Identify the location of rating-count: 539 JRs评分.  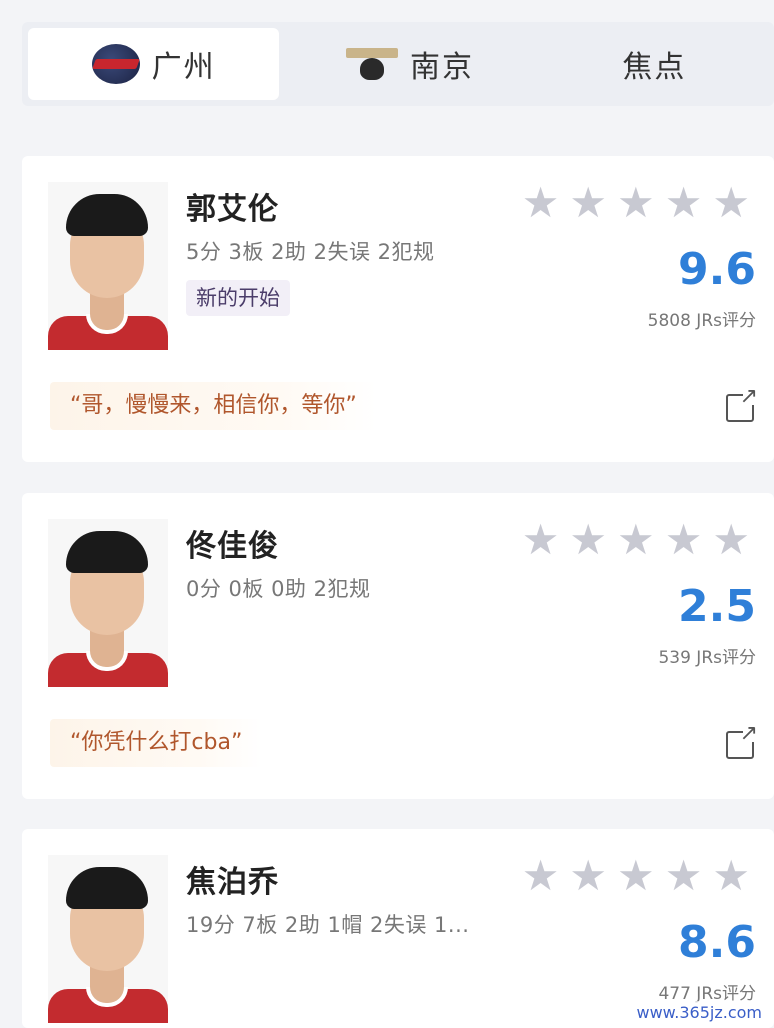
(707, 658).